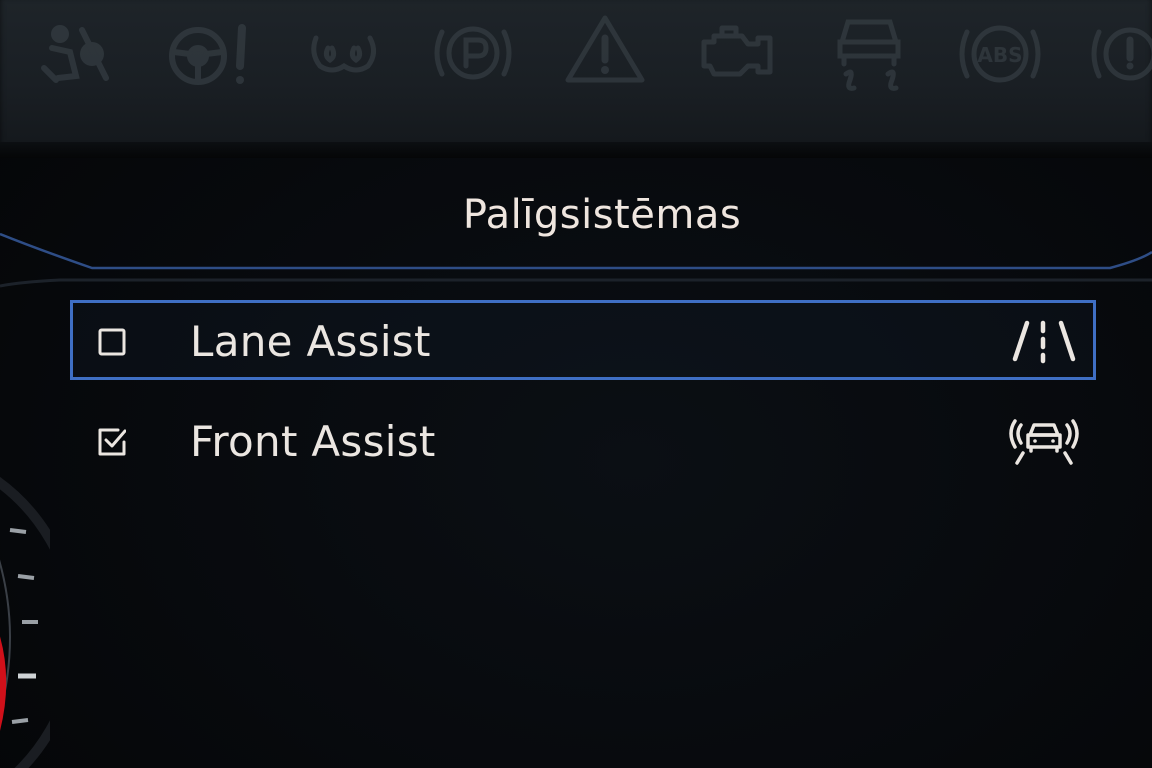 The height and width of the screenshot is (768, 1152). Describe the element at coordinates (112, 442) in the screenshot. I see `checkbox-checked-icon` at that location.